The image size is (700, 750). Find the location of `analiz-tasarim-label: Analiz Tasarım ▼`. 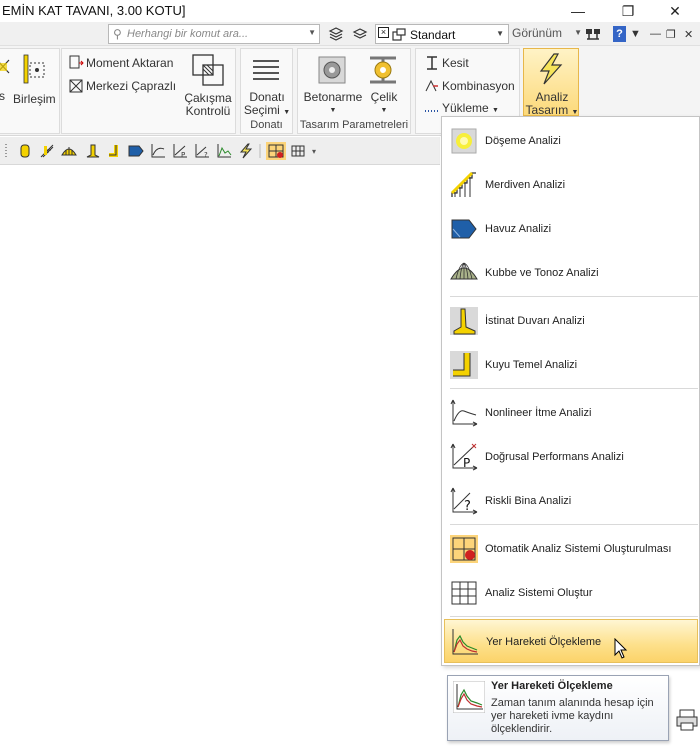

analiz-tasarim-label: Analiz Tasarım ▼ is located at coordinates (552, 105).